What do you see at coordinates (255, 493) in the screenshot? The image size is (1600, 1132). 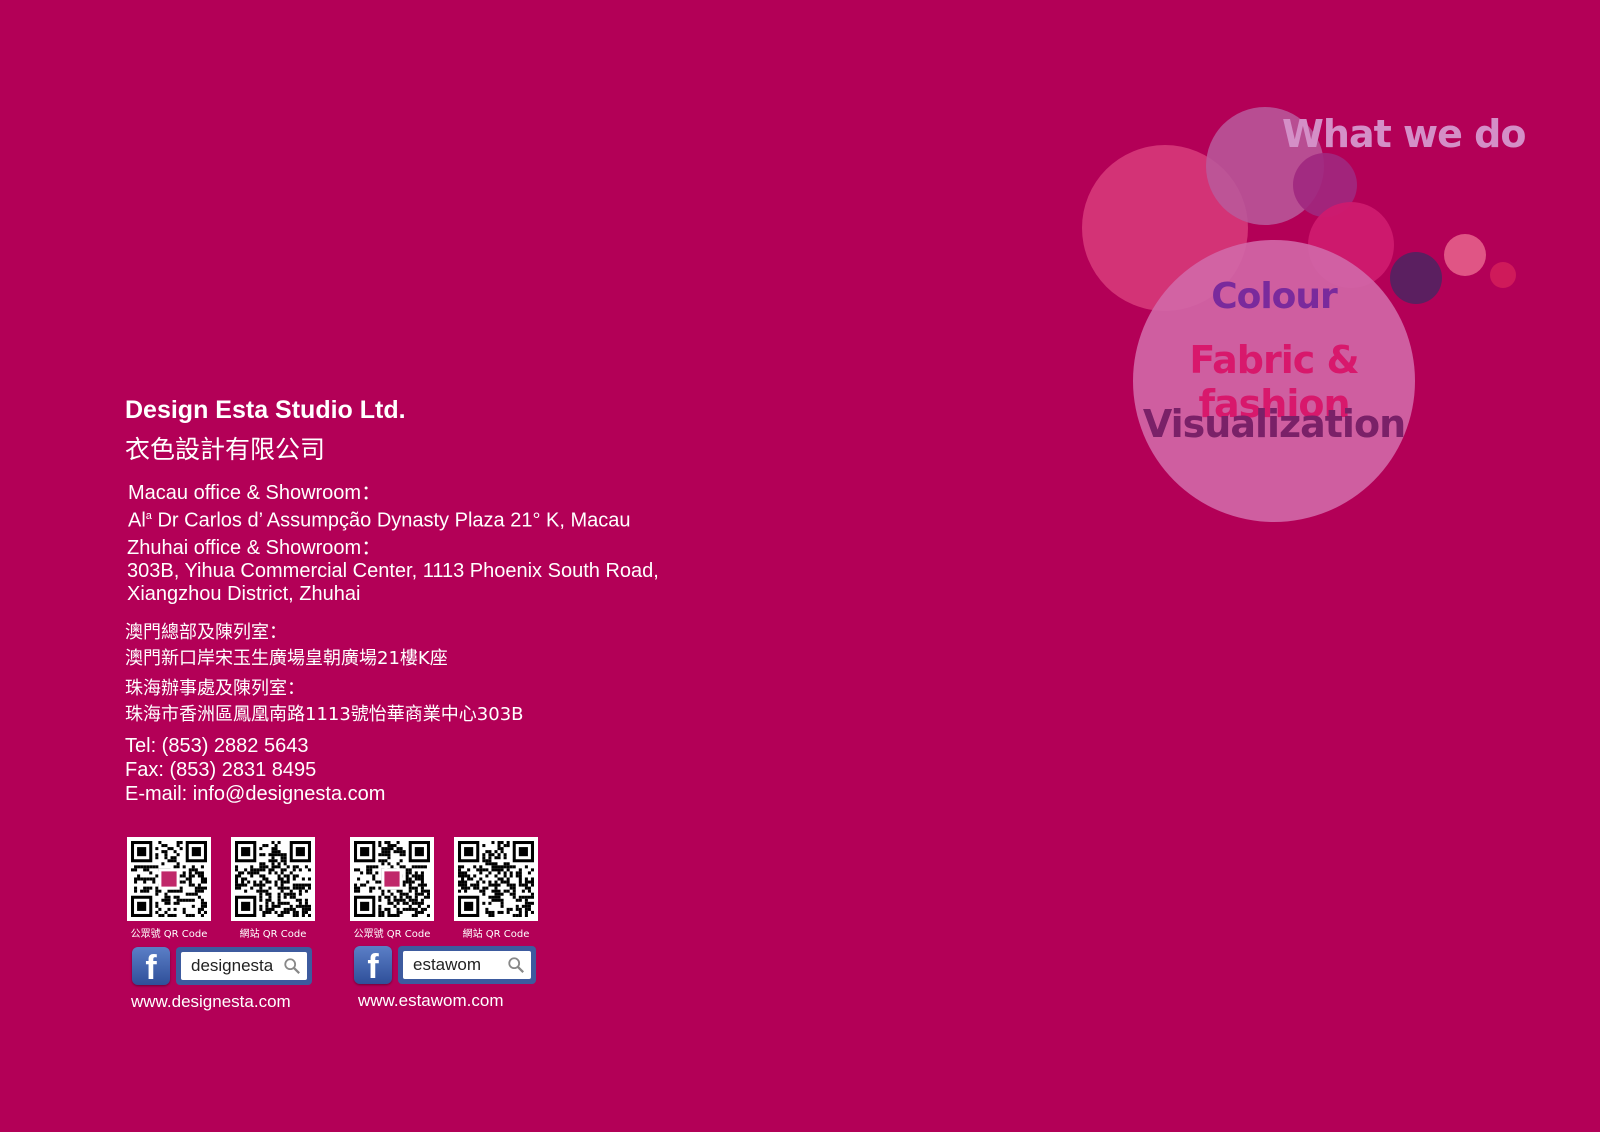 I see `macau-label: Macau office & Showroom：` at bounding box center [255, 493].